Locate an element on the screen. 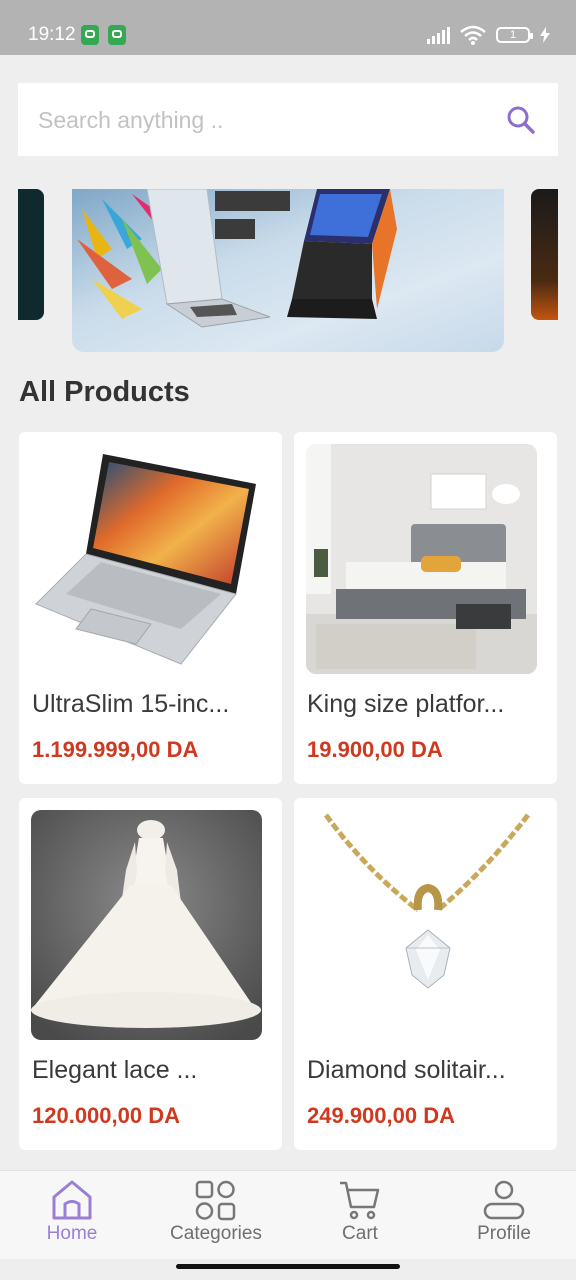  nav-profile: Profile is located at coordinates (504, 1215).